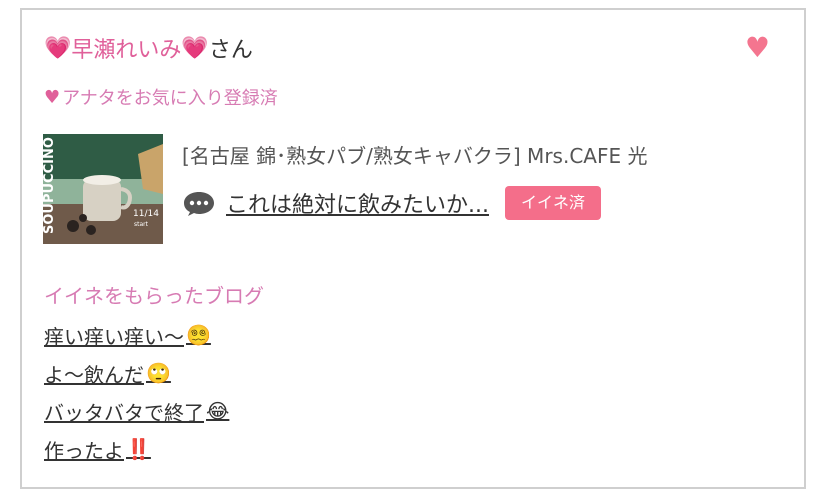  I want to click on dizzy-face-icon: 😵‍💫, so click(198, 335).